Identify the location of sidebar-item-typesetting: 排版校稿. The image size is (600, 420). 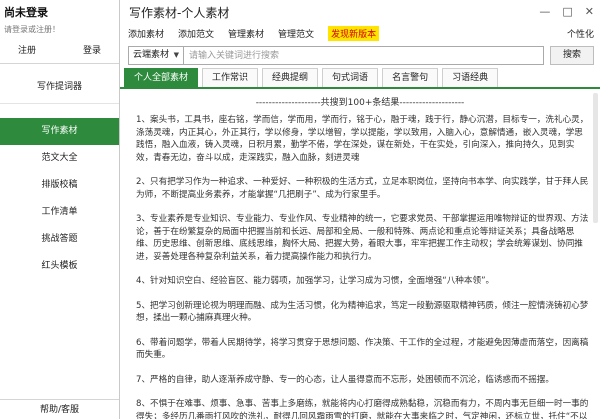
(59, 185).